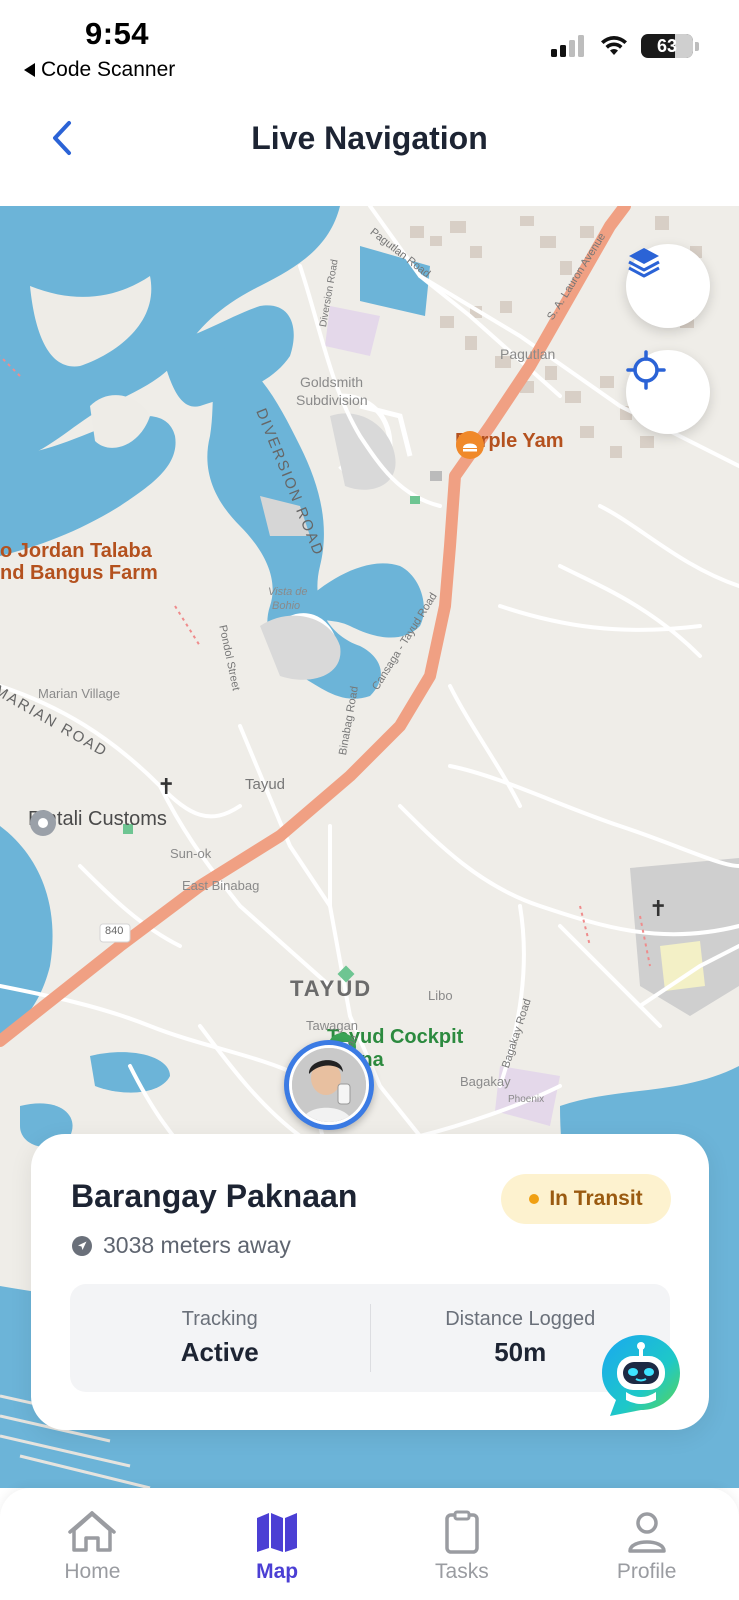  What do you see at coordinates (82, 1245) in the screenshot?
I see `navigation-arrow-icon` at bounding box center [82, 1245].